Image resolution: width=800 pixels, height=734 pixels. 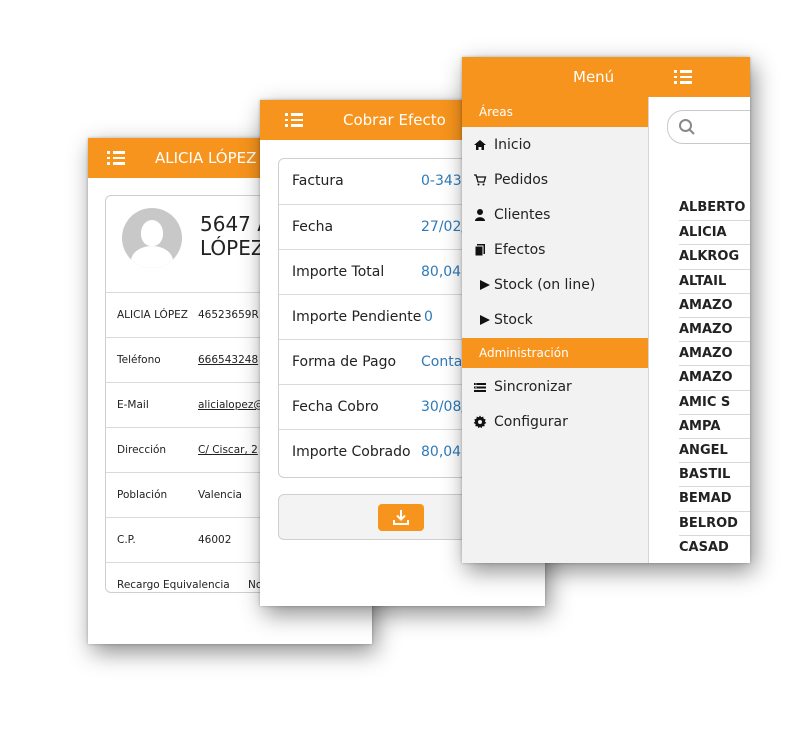 I want to click on list-item-label: ALBERTO, so click(x=712, y=207).